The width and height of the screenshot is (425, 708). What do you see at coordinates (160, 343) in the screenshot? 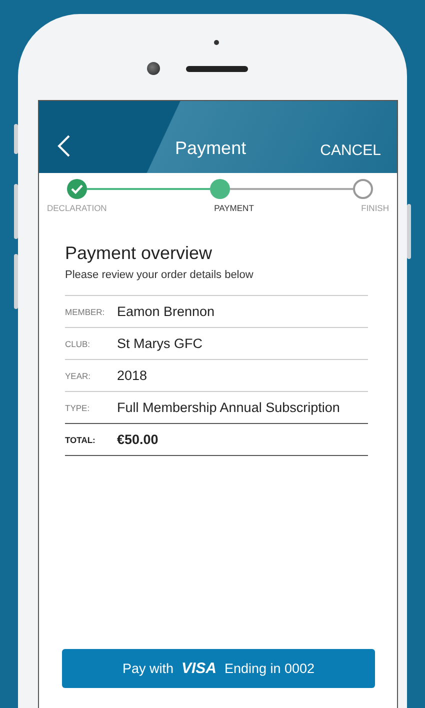
I see `row-value: St Marys GFC` at bounding box center [160, 343].